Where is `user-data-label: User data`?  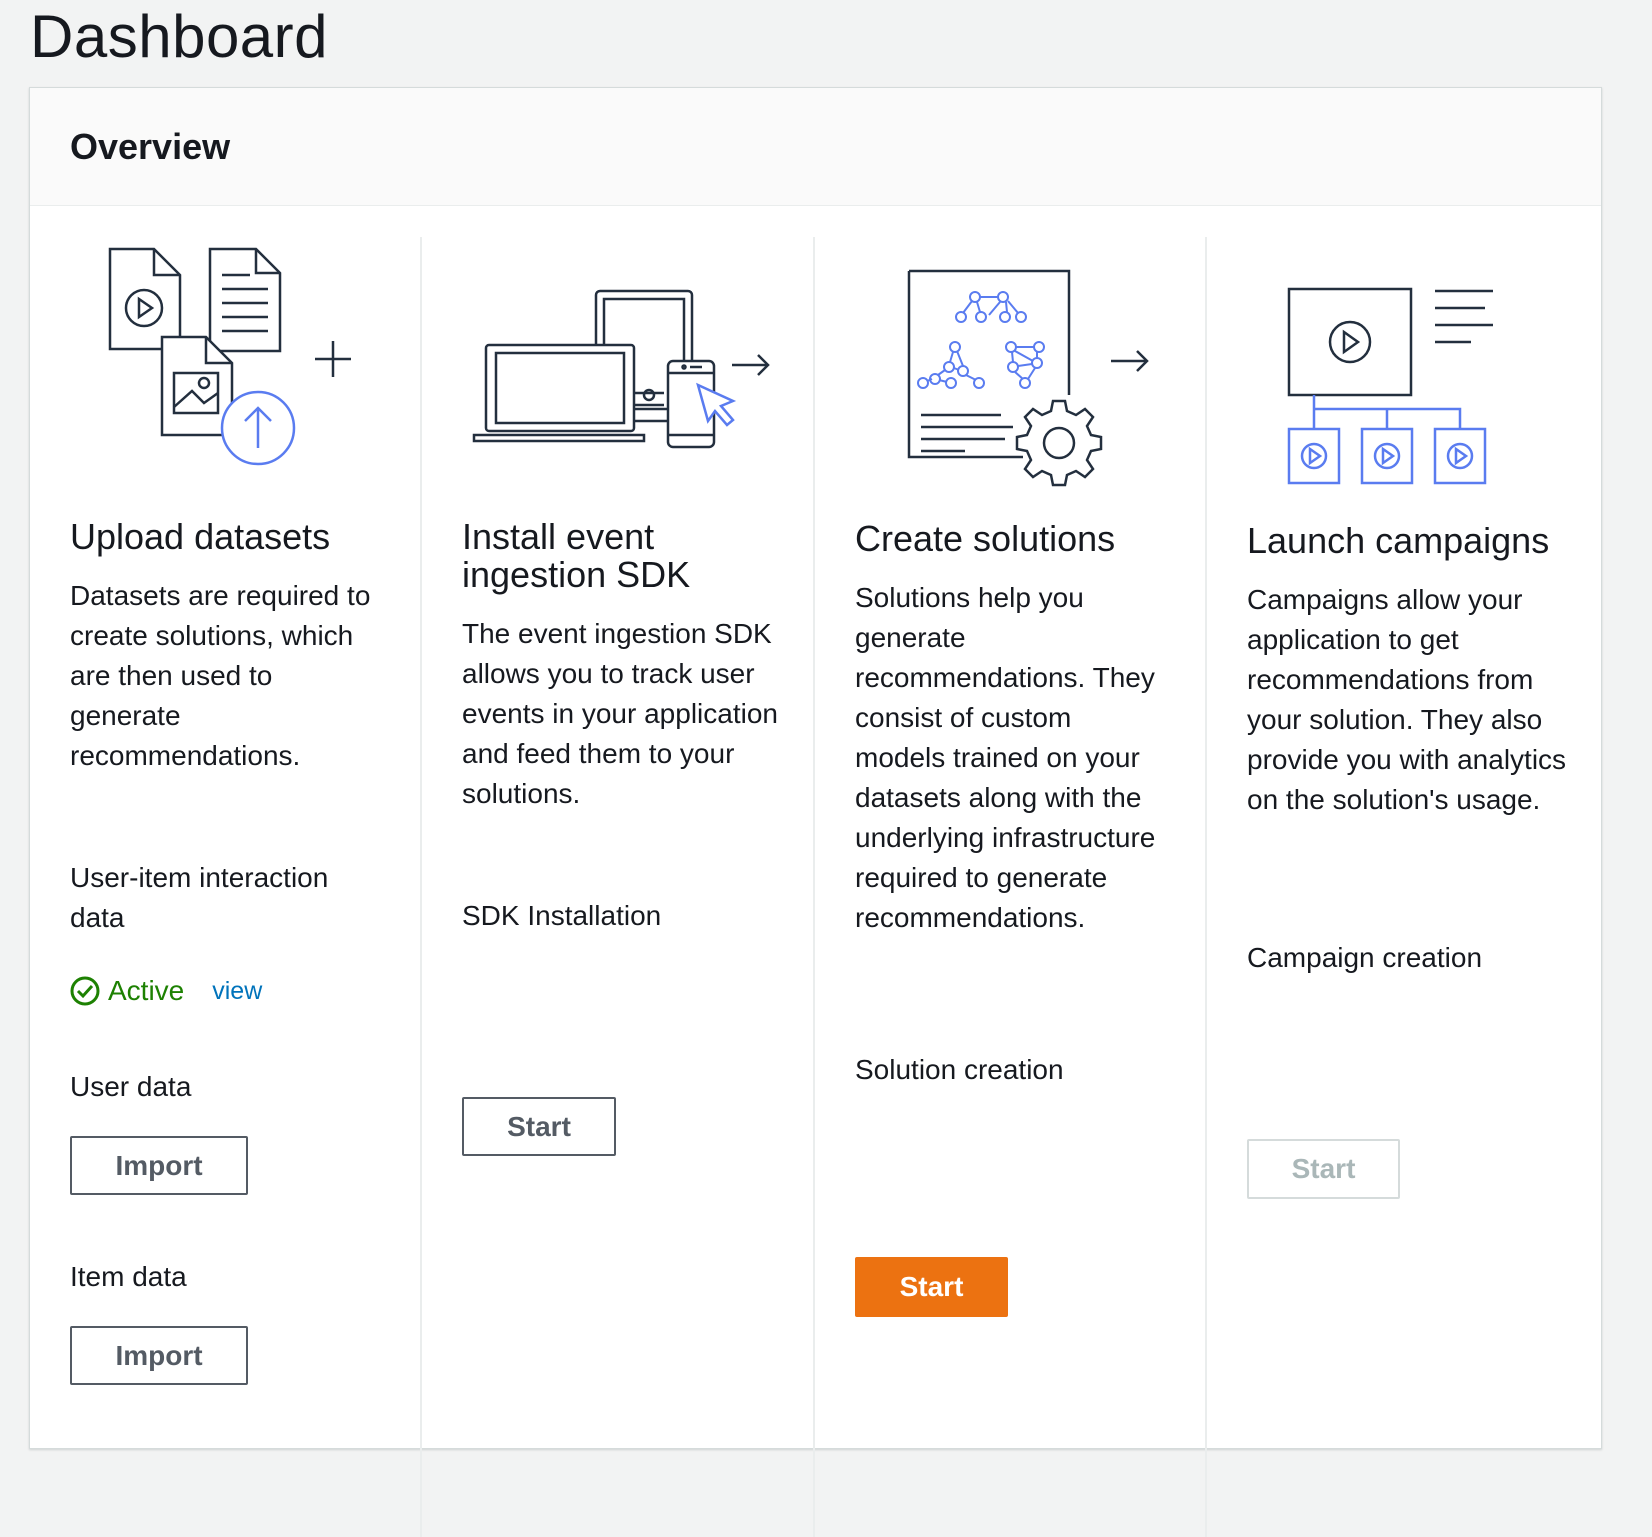 user-data-label: User data is located at coordinates (131, 1086).